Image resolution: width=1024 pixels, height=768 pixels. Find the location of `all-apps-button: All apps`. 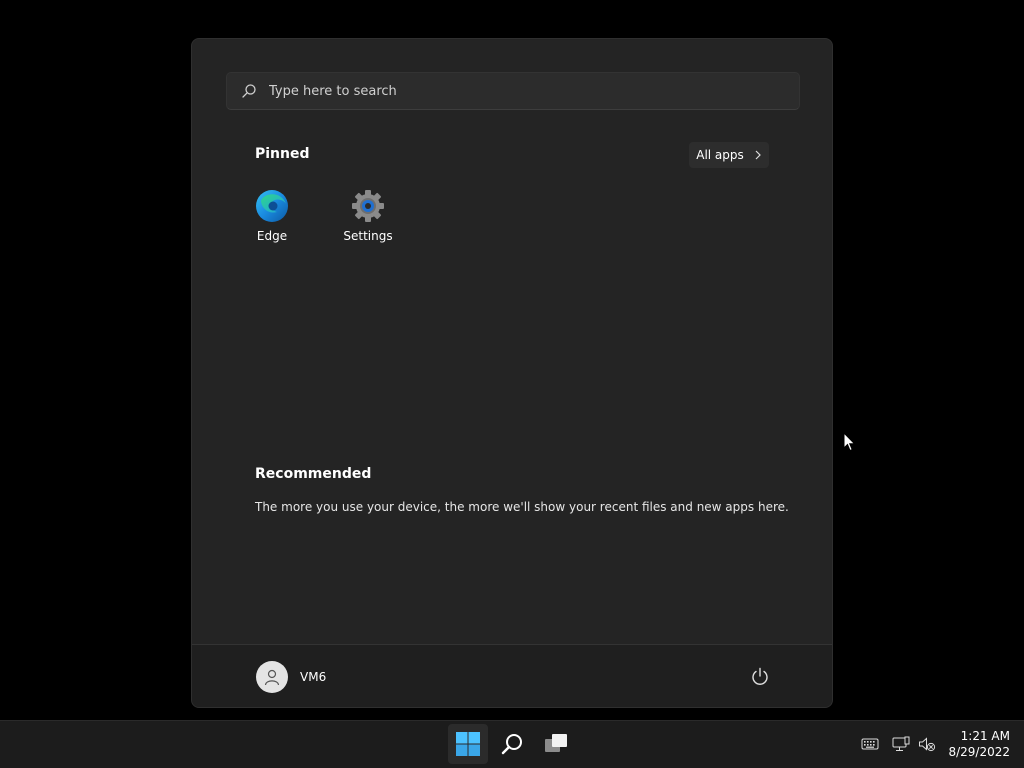

all-apps-button: All apps is located at coordinates (729, 155).